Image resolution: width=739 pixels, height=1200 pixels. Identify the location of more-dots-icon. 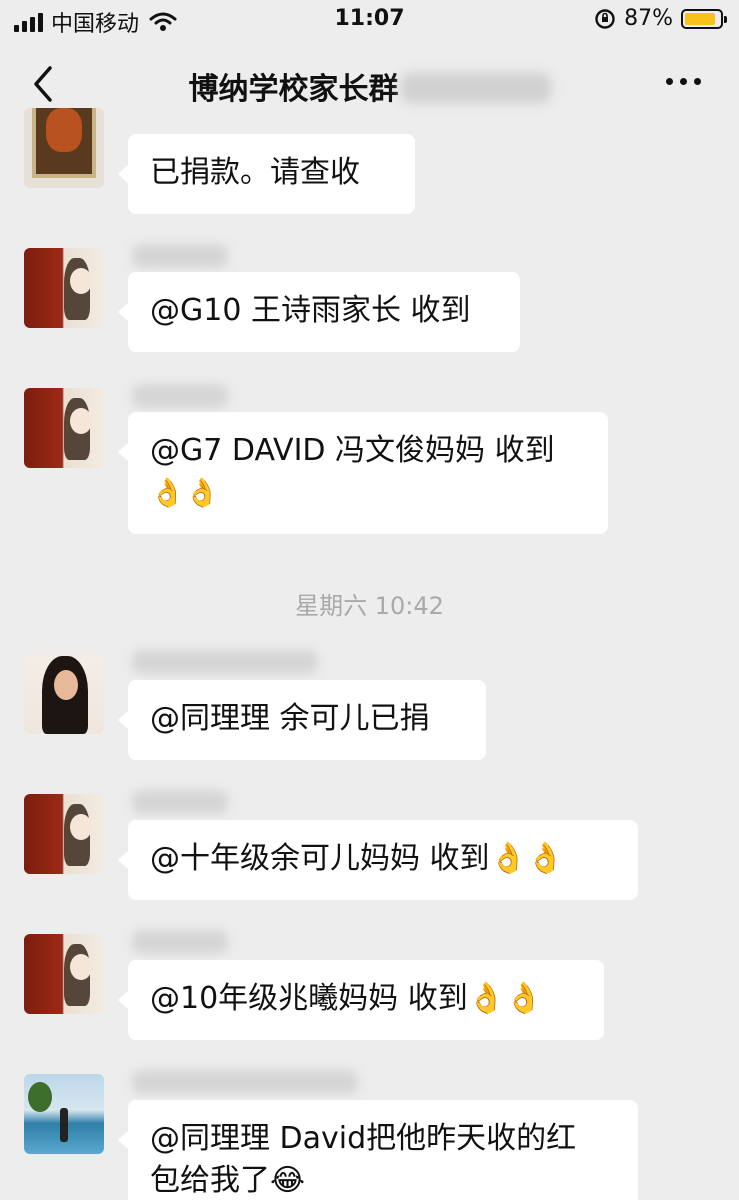
(669, 81).